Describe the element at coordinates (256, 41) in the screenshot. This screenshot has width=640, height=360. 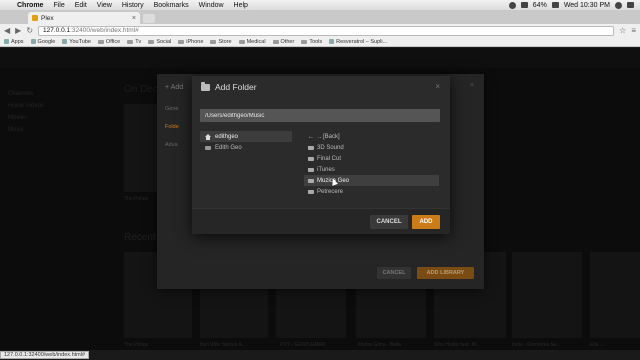
I see `bookmark-label: Medical` at that location.